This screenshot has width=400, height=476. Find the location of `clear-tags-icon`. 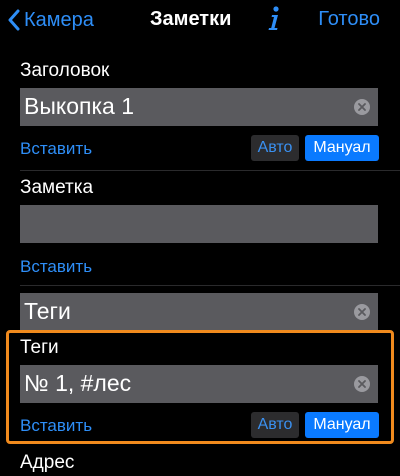

clear-tags-icon is located at coordinates (362, 384).